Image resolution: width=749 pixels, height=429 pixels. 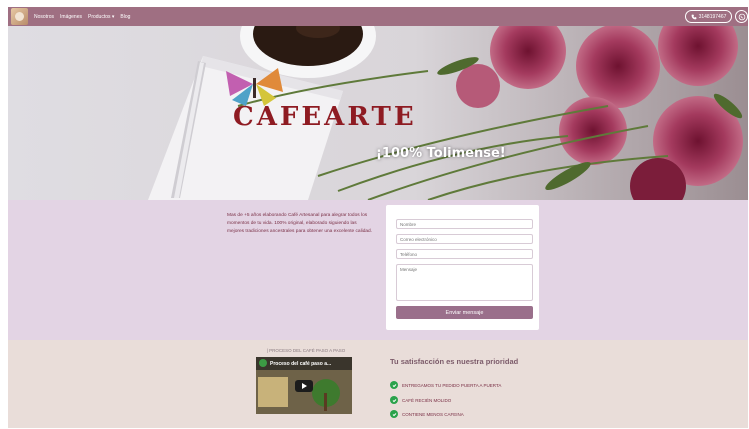 What do you see at coordinates (452, 385) in the screenshot?
I see `benefit-label: ENTREGAMOS TU PEDIDO PUERTA A PUERTA` at bounding box center [452, 385].